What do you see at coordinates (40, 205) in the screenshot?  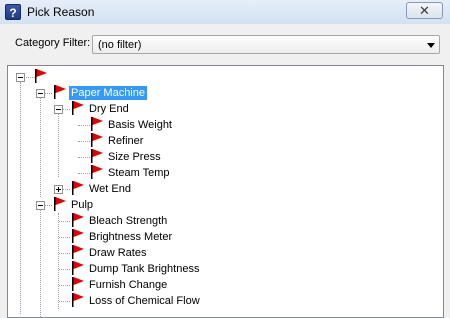 I see `collapse-toggle-pulp` at bounding box center [40, 205].